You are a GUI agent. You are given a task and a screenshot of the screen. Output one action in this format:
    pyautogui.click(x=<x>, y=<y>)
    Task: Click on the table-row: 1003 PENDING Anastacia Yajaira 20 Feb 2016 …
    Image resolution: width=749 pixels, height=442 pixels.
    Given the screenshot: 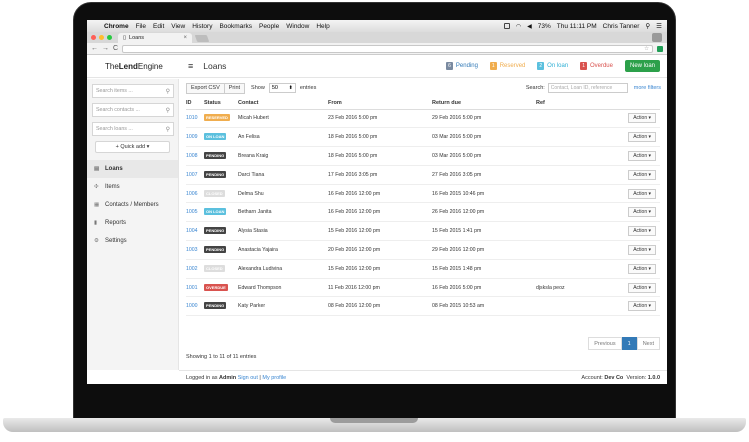 What is the action you would take?
    pyautogui.click(x=423, y=250)
    